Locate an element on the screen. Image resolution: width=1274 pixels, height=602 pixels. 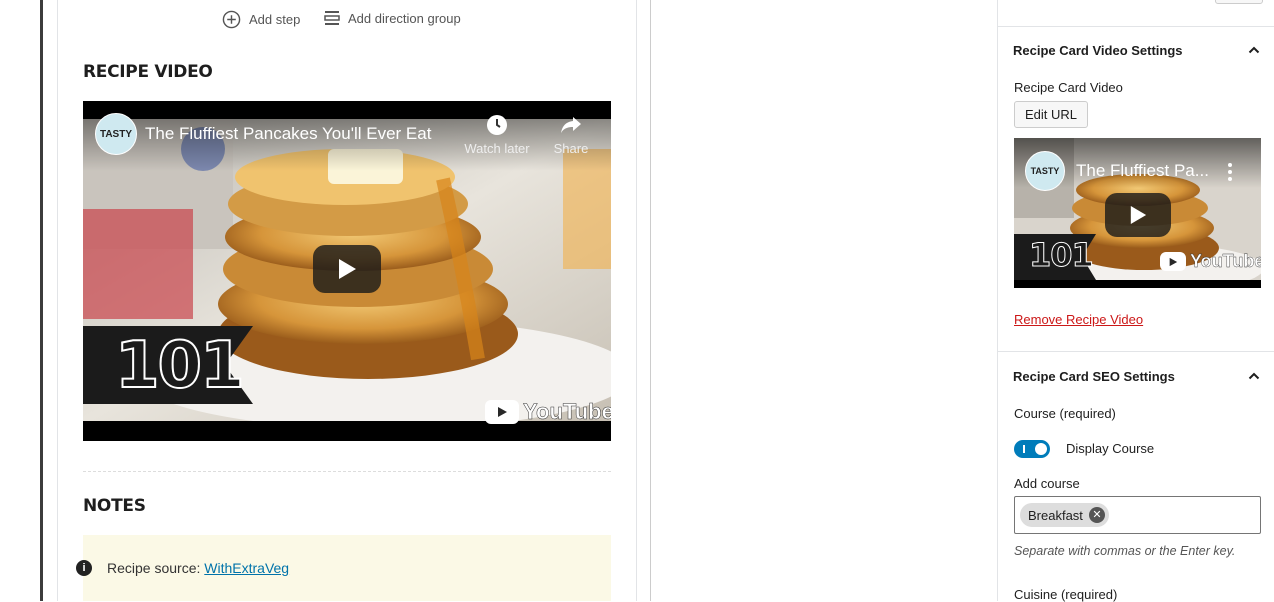
recipe-source-note: Recipe source: WithExtraVeg is located at coordinates (198, 568).